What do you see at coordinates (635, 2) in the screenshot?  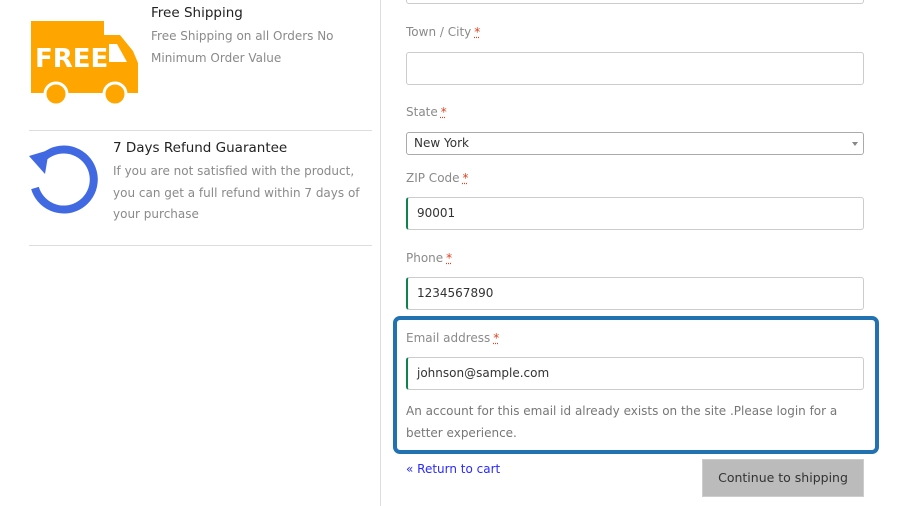 I see `address-input` at bounding box center [635, 2].